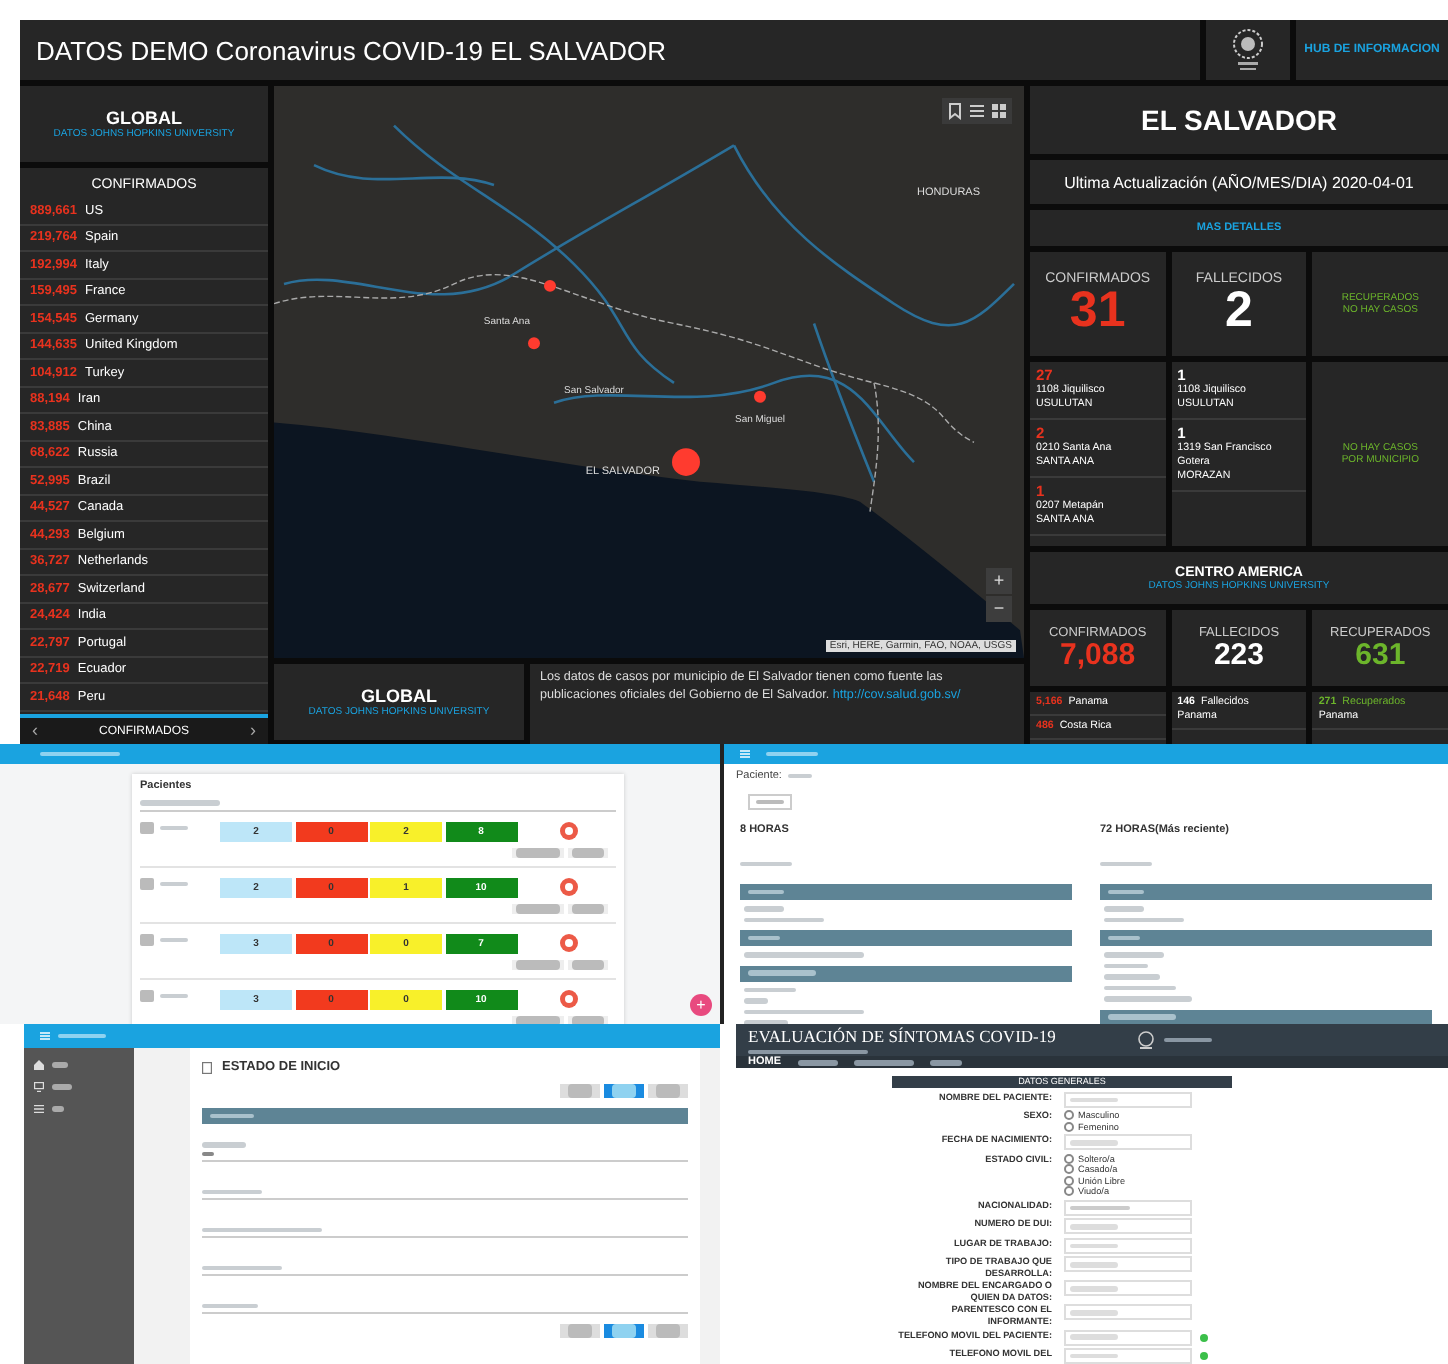 This screenshot has width=1448, height=1364. Describe the element at coordinates (999, 111) in the screenshot. I see `grid-icon` at that location.